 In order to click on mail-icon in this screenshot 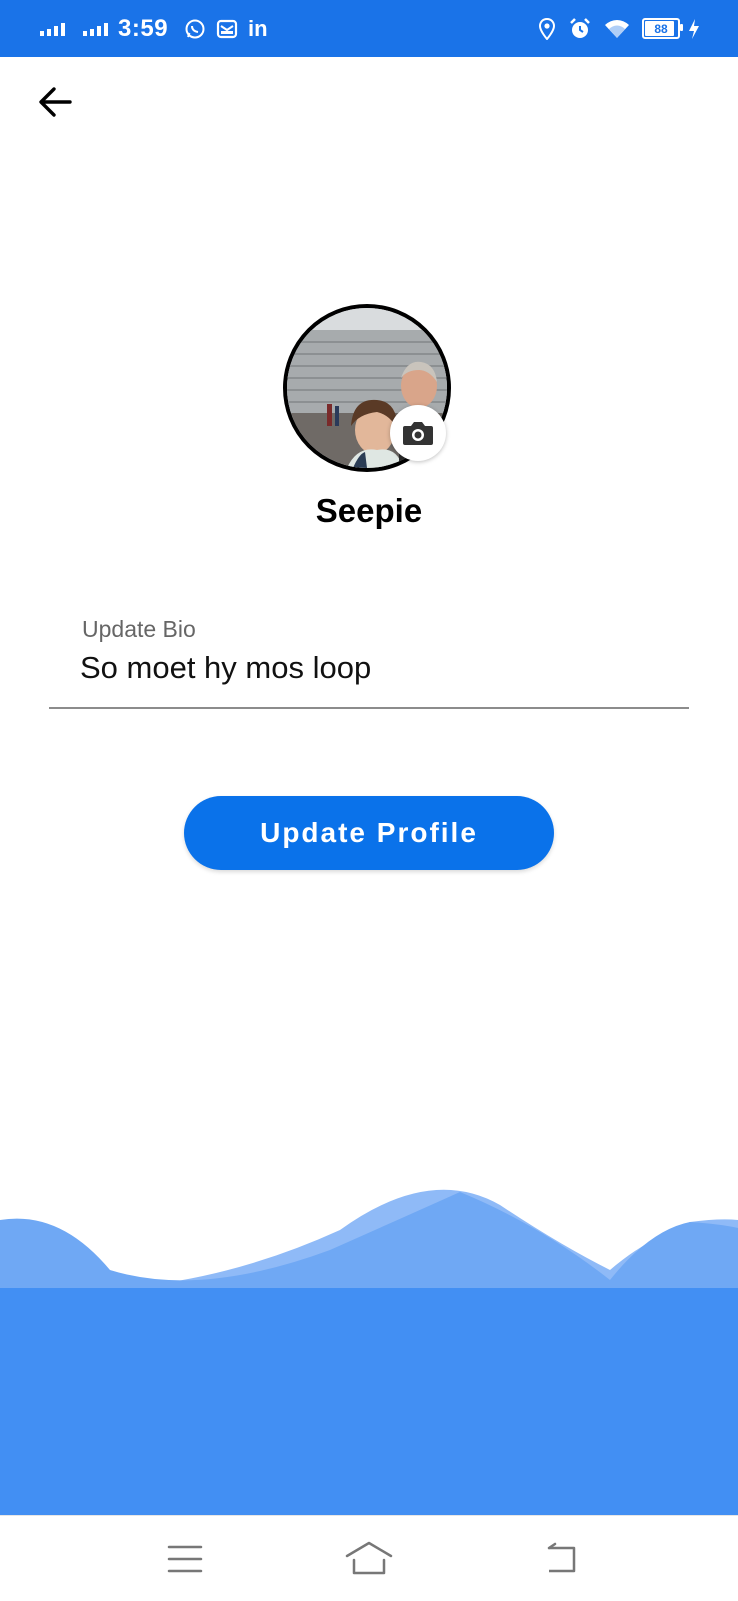, I will do `click(227, 29)`.